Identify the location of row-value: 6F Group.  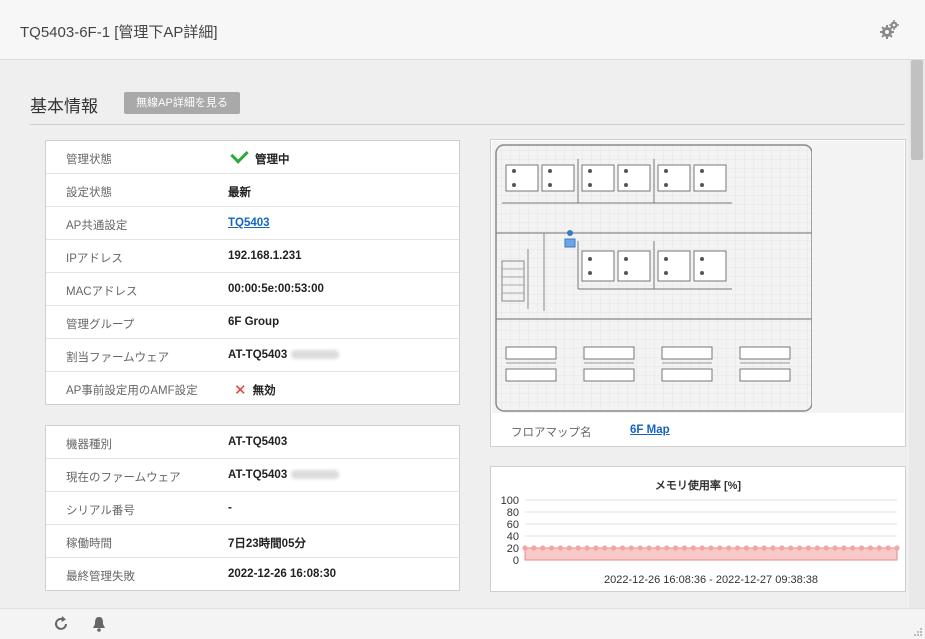
(254, 322).